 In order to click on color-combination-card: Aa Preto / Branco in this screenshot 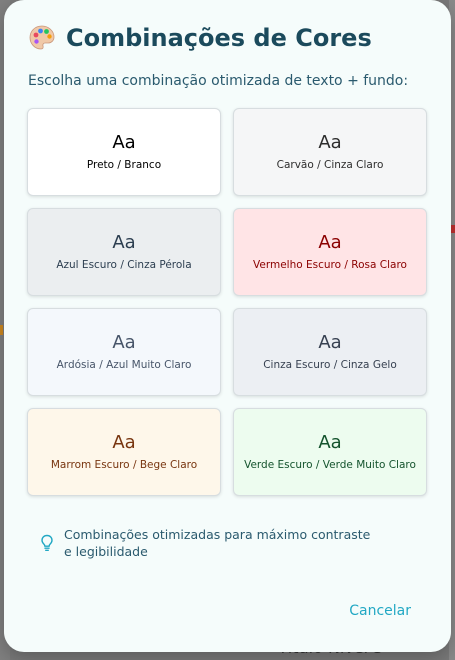, I will do `click(124, 152)`.